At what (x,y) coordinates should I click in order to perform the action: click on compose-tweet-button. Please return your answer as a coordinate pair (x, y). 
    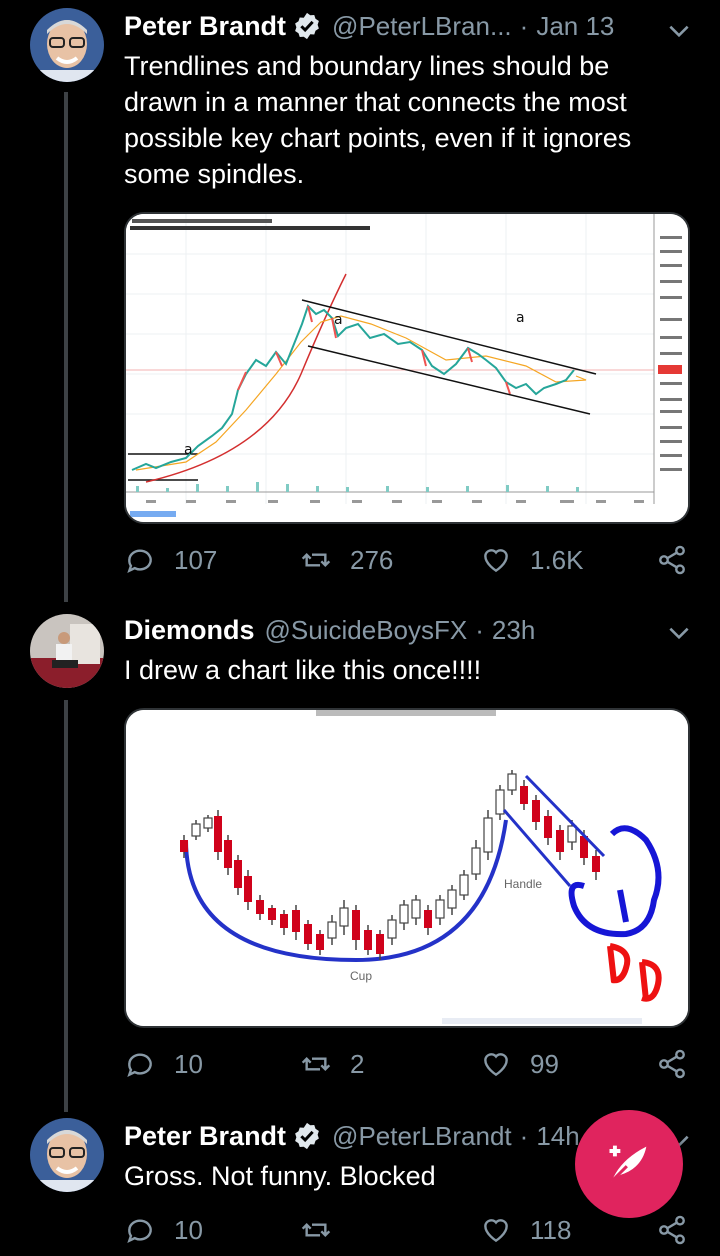
    Looking at the image, I should click on (629, 1164).